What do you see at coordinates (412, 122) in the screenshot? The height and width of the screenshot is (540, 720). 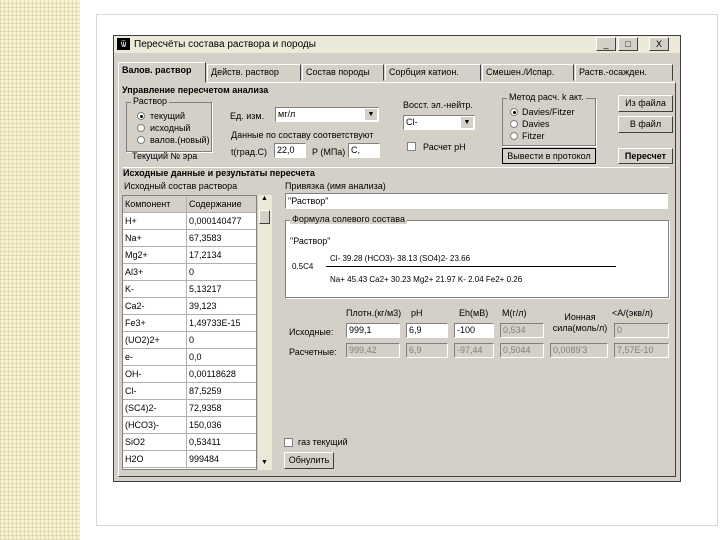 I see `redox-value: Cl-` at bounding box center [412, 122].